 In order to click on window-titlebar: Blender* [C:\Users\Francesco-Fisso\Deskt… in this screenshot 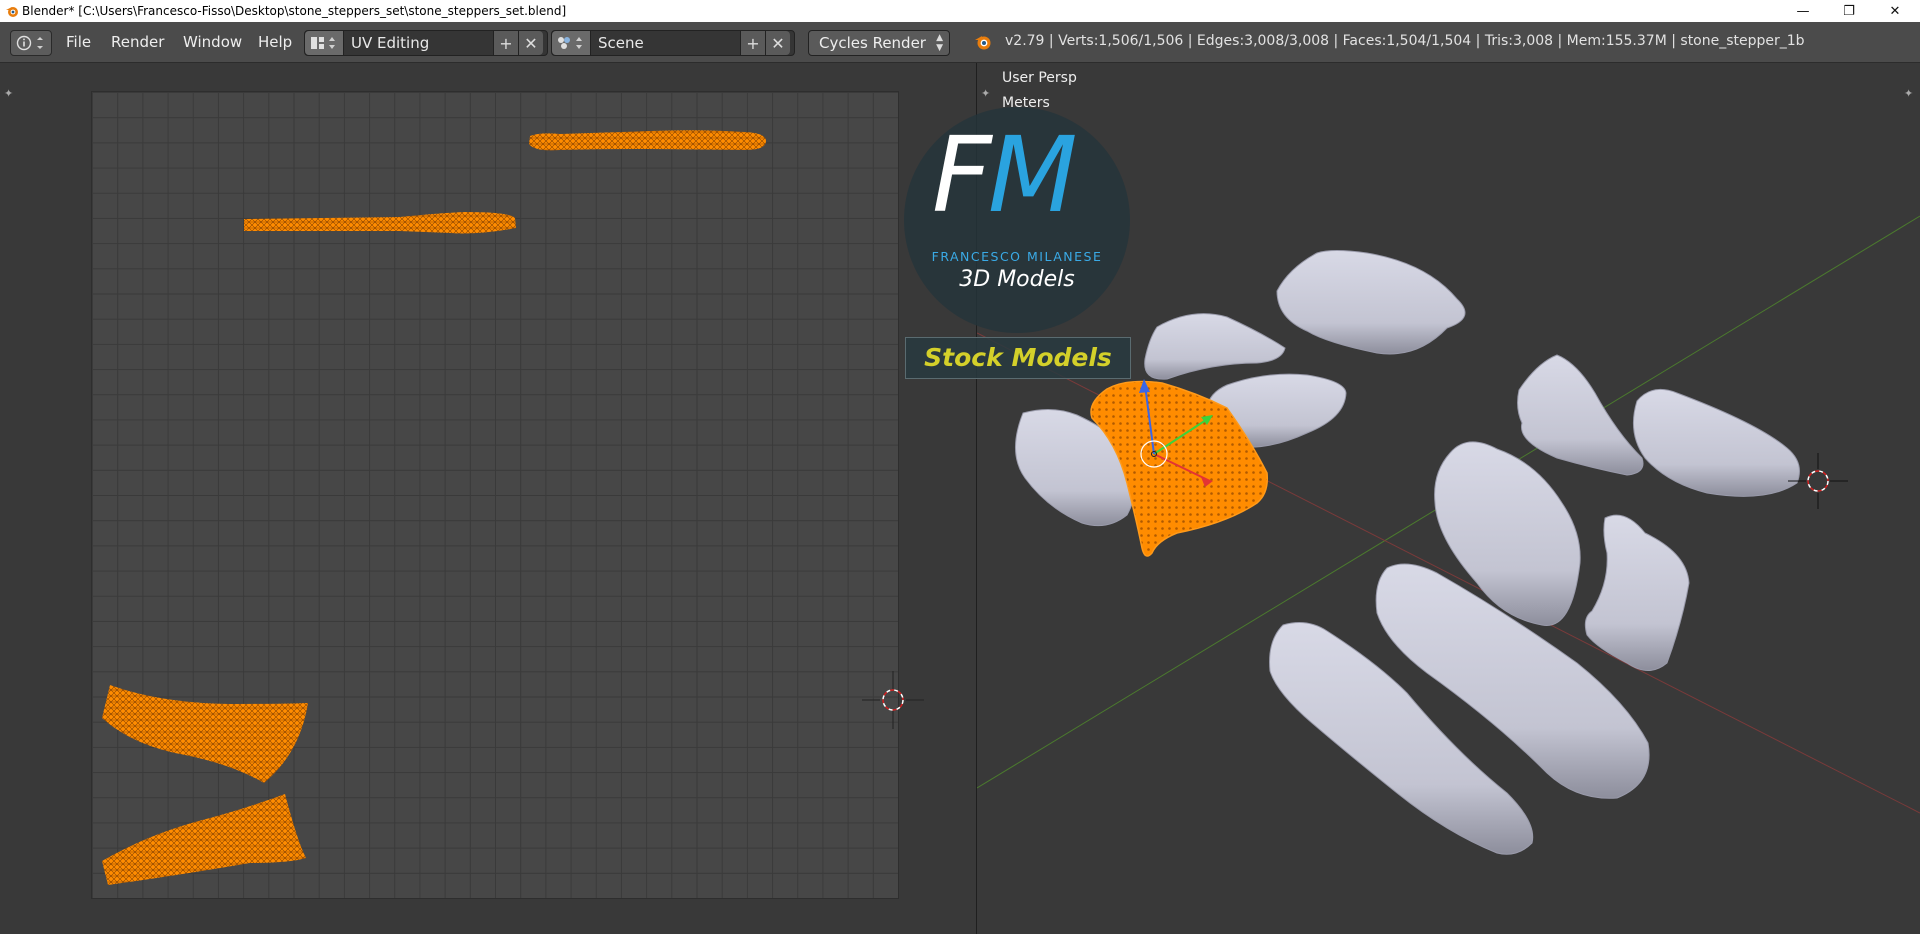, I will do `click(960, 11)`.